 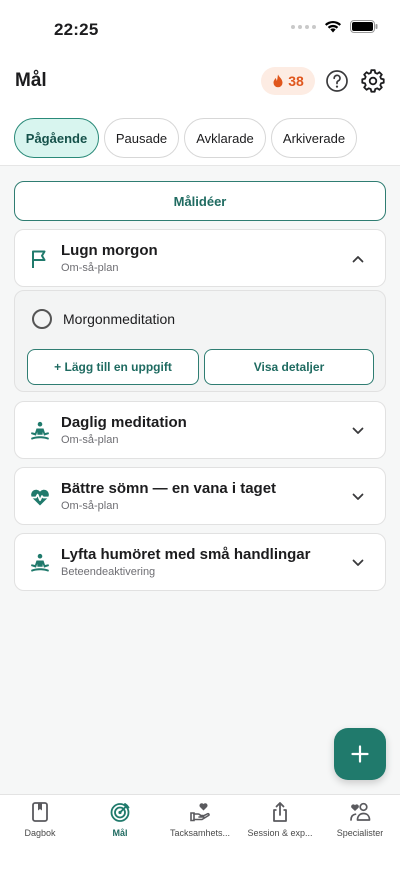 What do you see at coordinates (120, 833) in the screenshot?
I see `tabbar-label: Mål` at bounding box center [120, 833].